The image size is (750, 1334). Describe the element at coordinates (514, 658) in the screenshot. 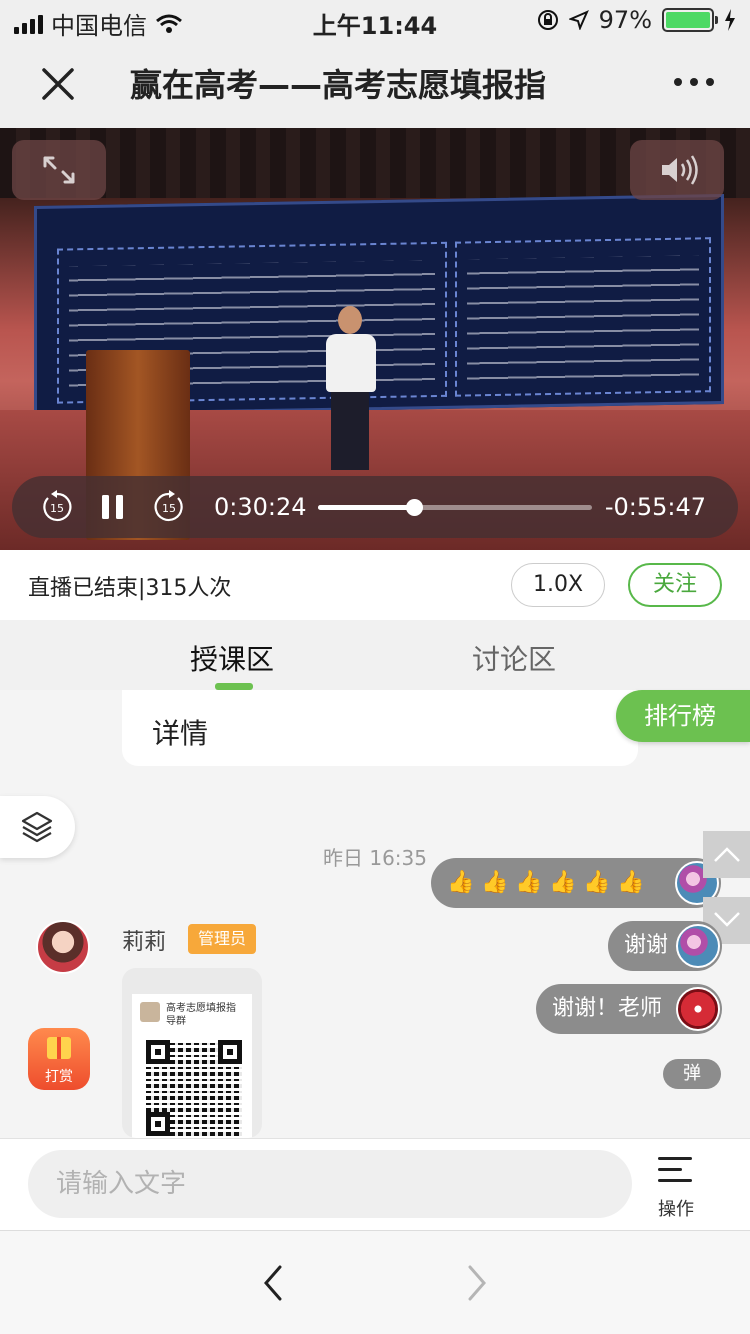

I see `tab-discussion: 讨论区` at that location.